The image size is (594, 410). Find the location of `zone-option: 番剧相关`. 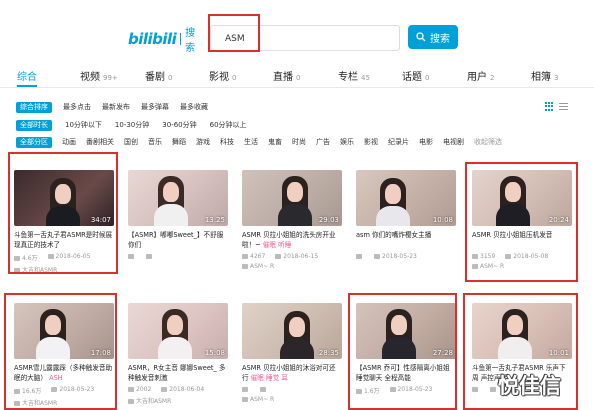

zone-option: 番剧相关 is located at coordinates (100, 142).